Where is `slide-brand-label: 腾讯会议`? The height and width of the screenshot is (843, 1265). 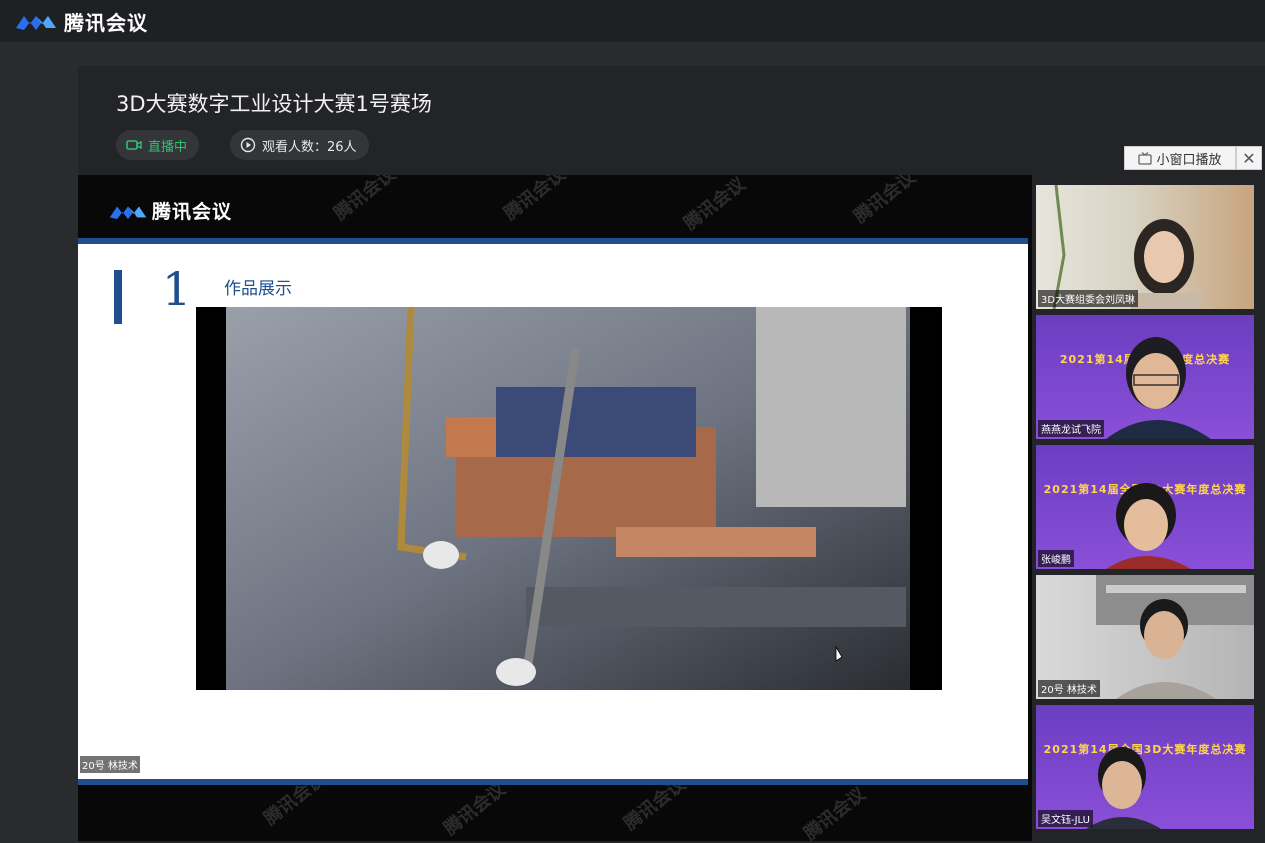
slide-brand-label: 腾讯会议 is located at coordinates (192, 212).